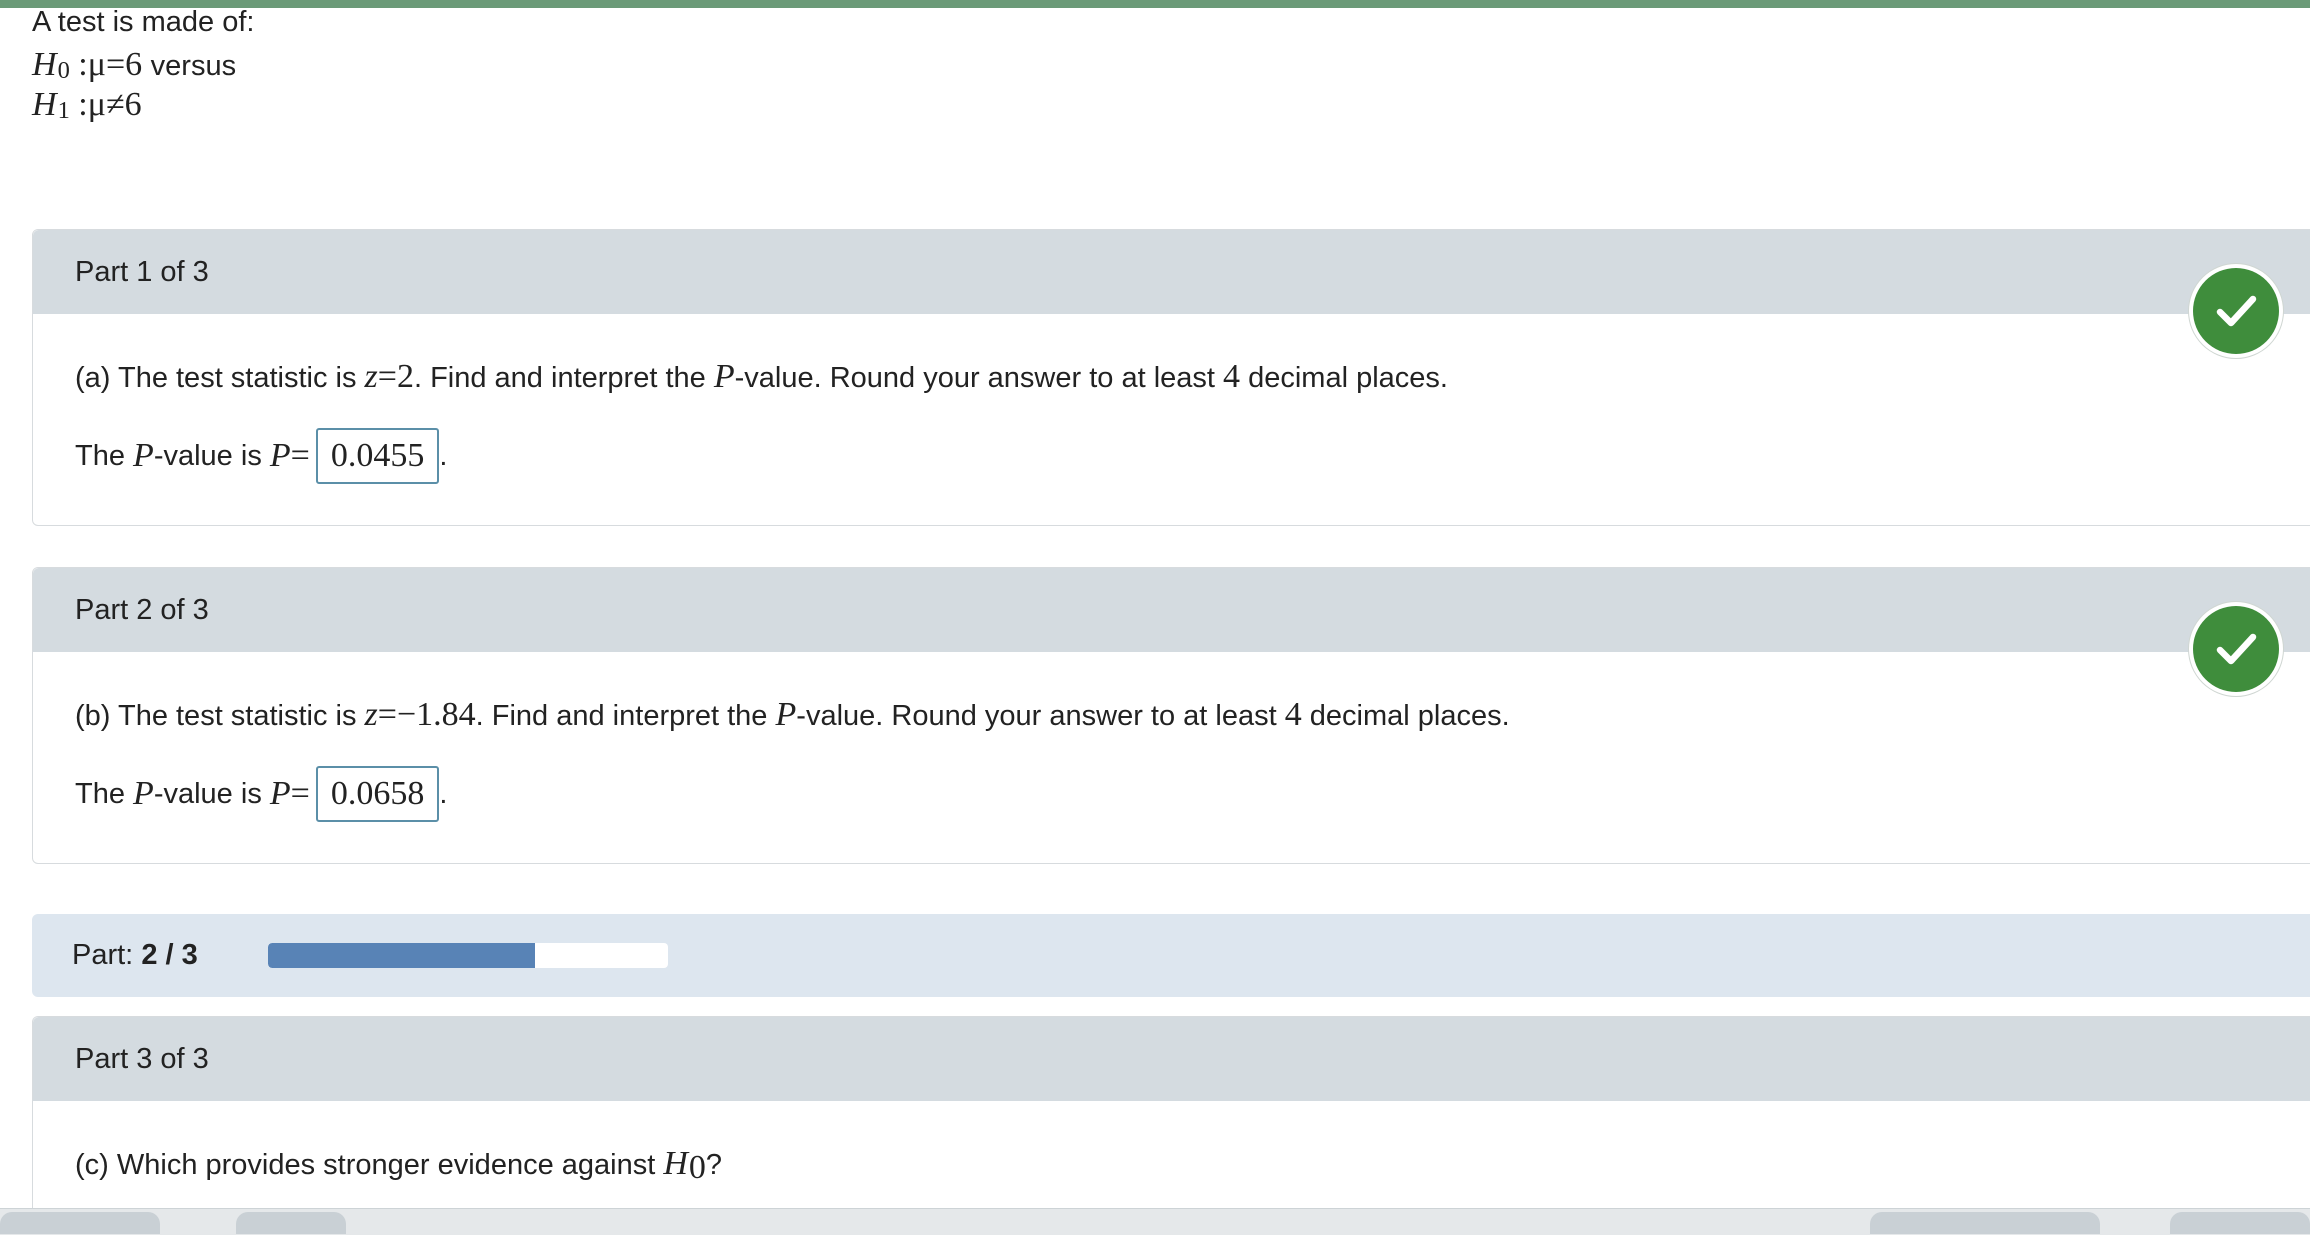 The width and height of the screenshot is (2310, 1235). I want to click on part-progress-value: 2 / 3, so click(169, 955).